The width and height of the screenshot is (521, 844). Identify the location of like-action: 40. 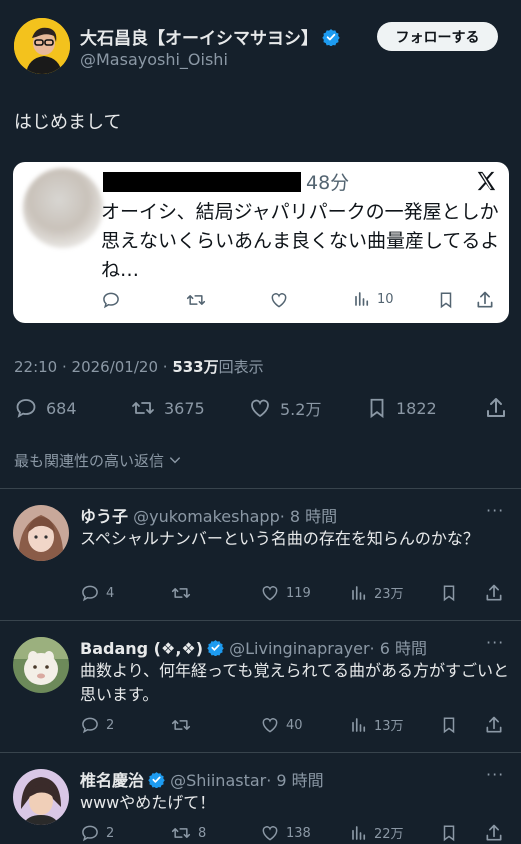
(281, 725).